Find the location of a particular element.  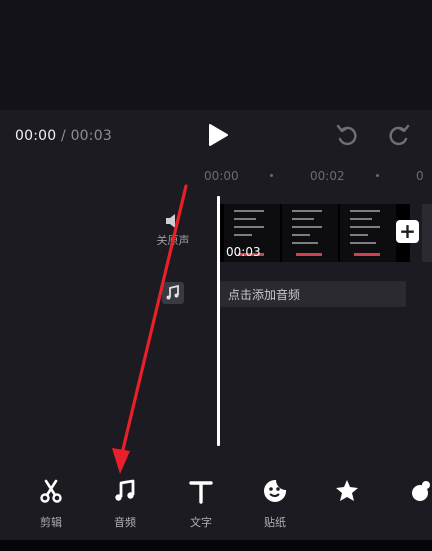

time-ruler: 00:00 00:02 0 is located at coordinates (216, 175).